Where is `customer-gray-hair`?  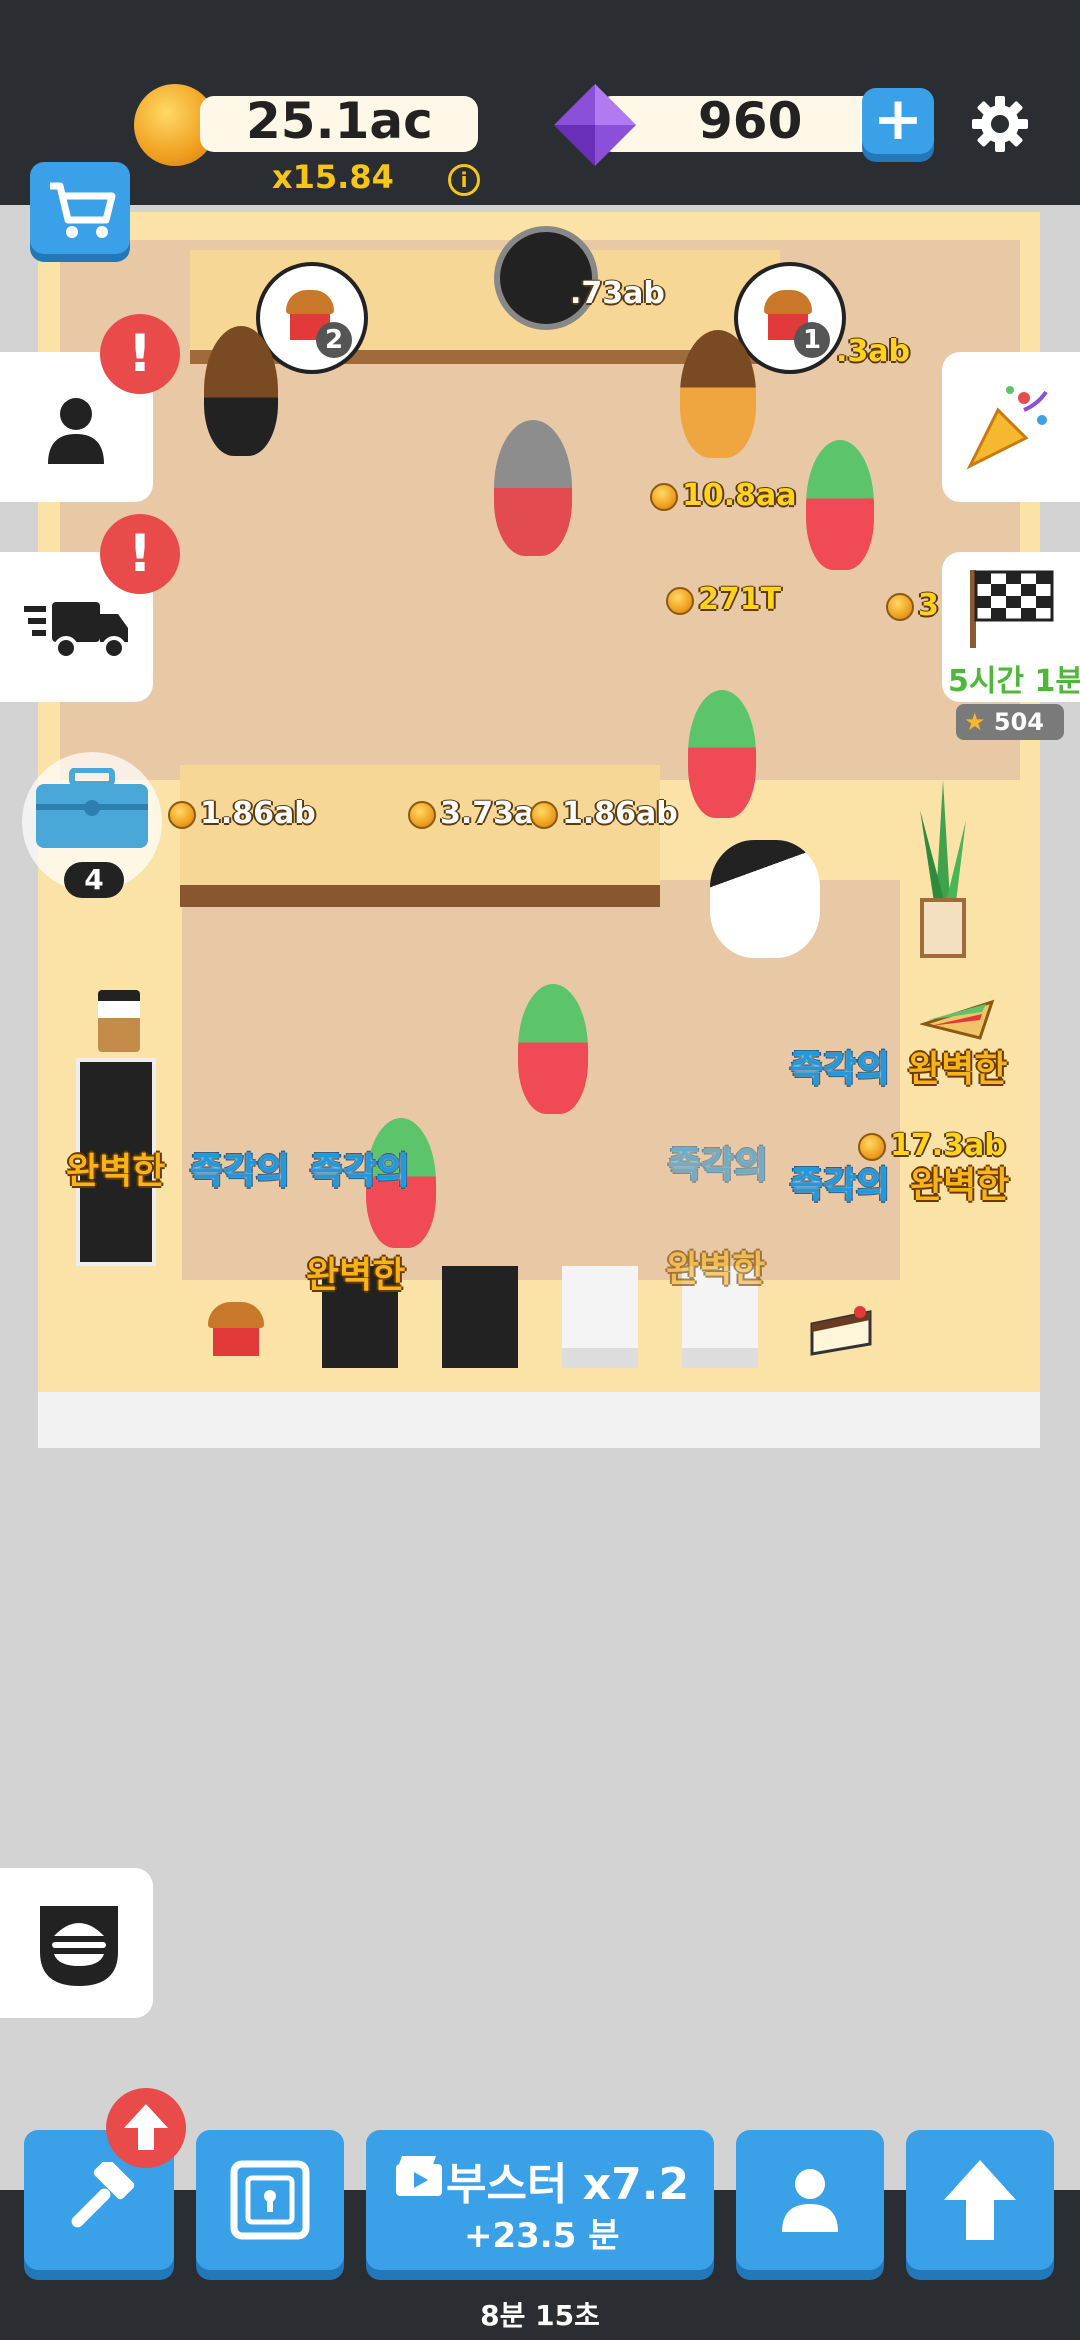 customer-gray-hair is located at coordinates (533, 488).